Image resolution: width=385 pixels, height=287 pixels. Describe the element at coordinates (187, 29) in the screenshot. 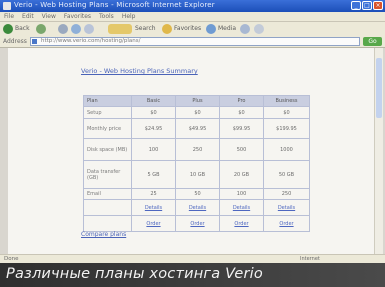

I see `favorites-button: Favorites` at that location.